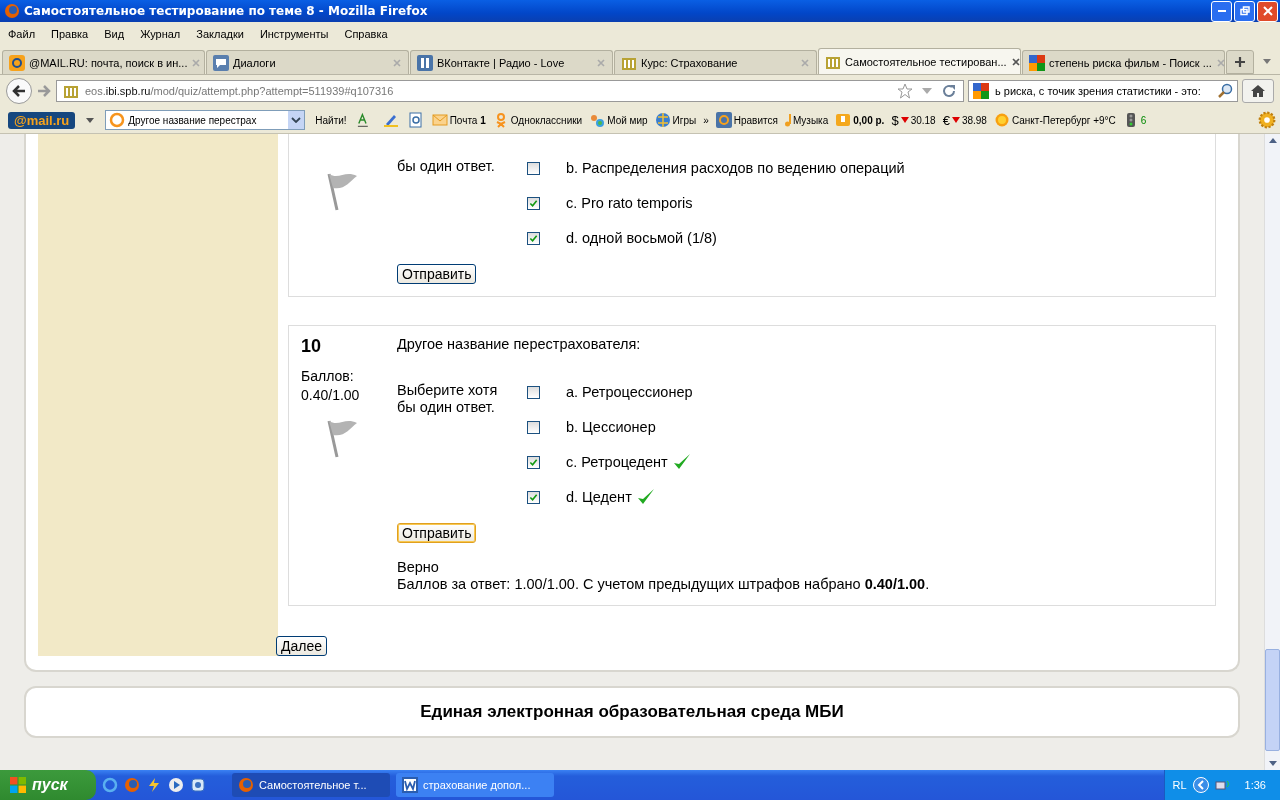 The image size is (1280, 800). What do you see at coordinates (611, 427) in the screenshot?
I see `answer-option: b. Цессионер` at bounding box center [611, 427].